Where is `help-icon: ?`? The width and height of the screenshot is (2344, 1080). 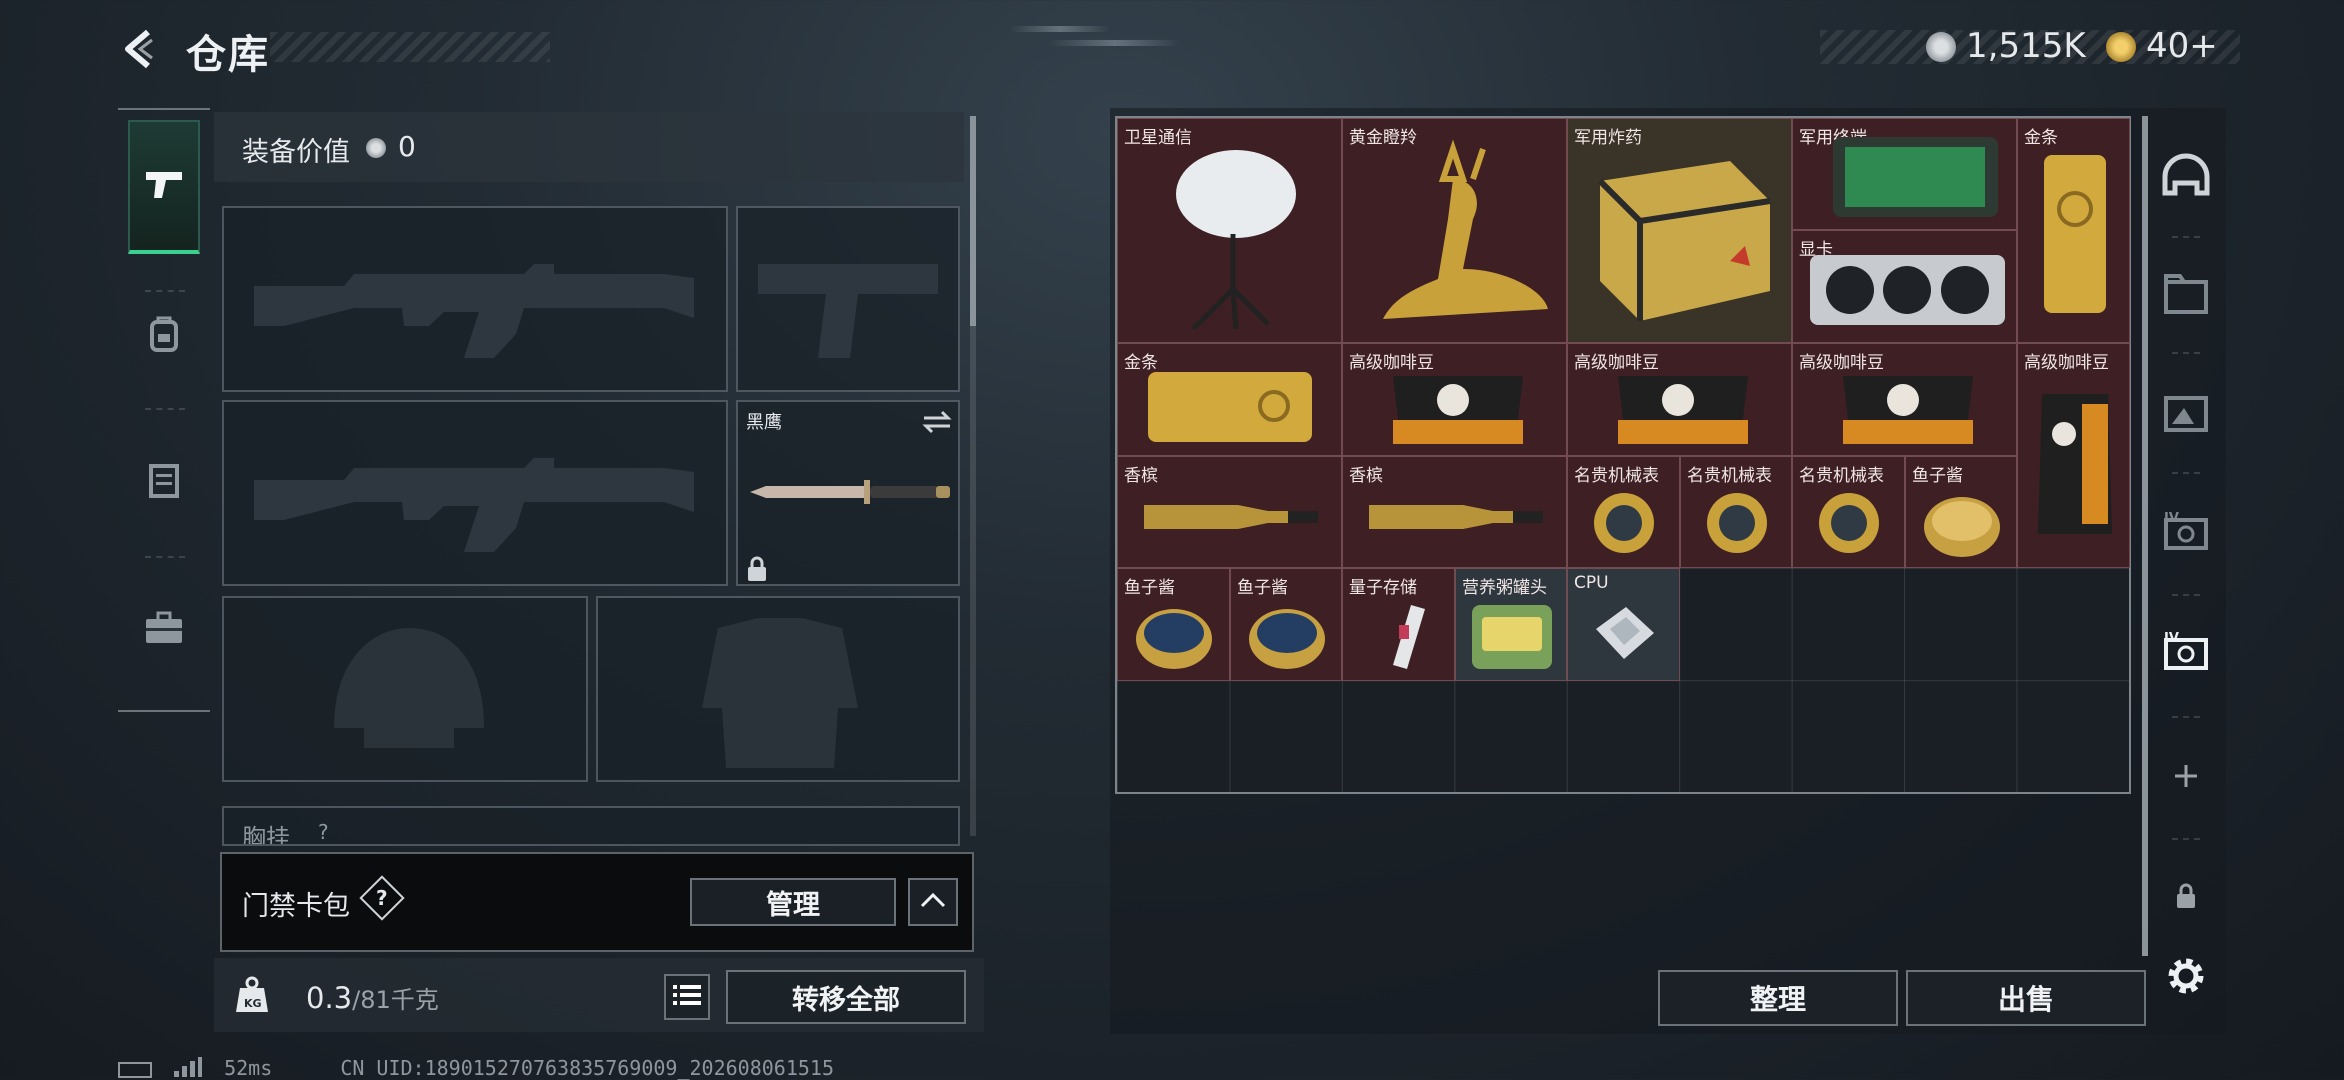
help-icon: ? is located at coordinates (382, 898).